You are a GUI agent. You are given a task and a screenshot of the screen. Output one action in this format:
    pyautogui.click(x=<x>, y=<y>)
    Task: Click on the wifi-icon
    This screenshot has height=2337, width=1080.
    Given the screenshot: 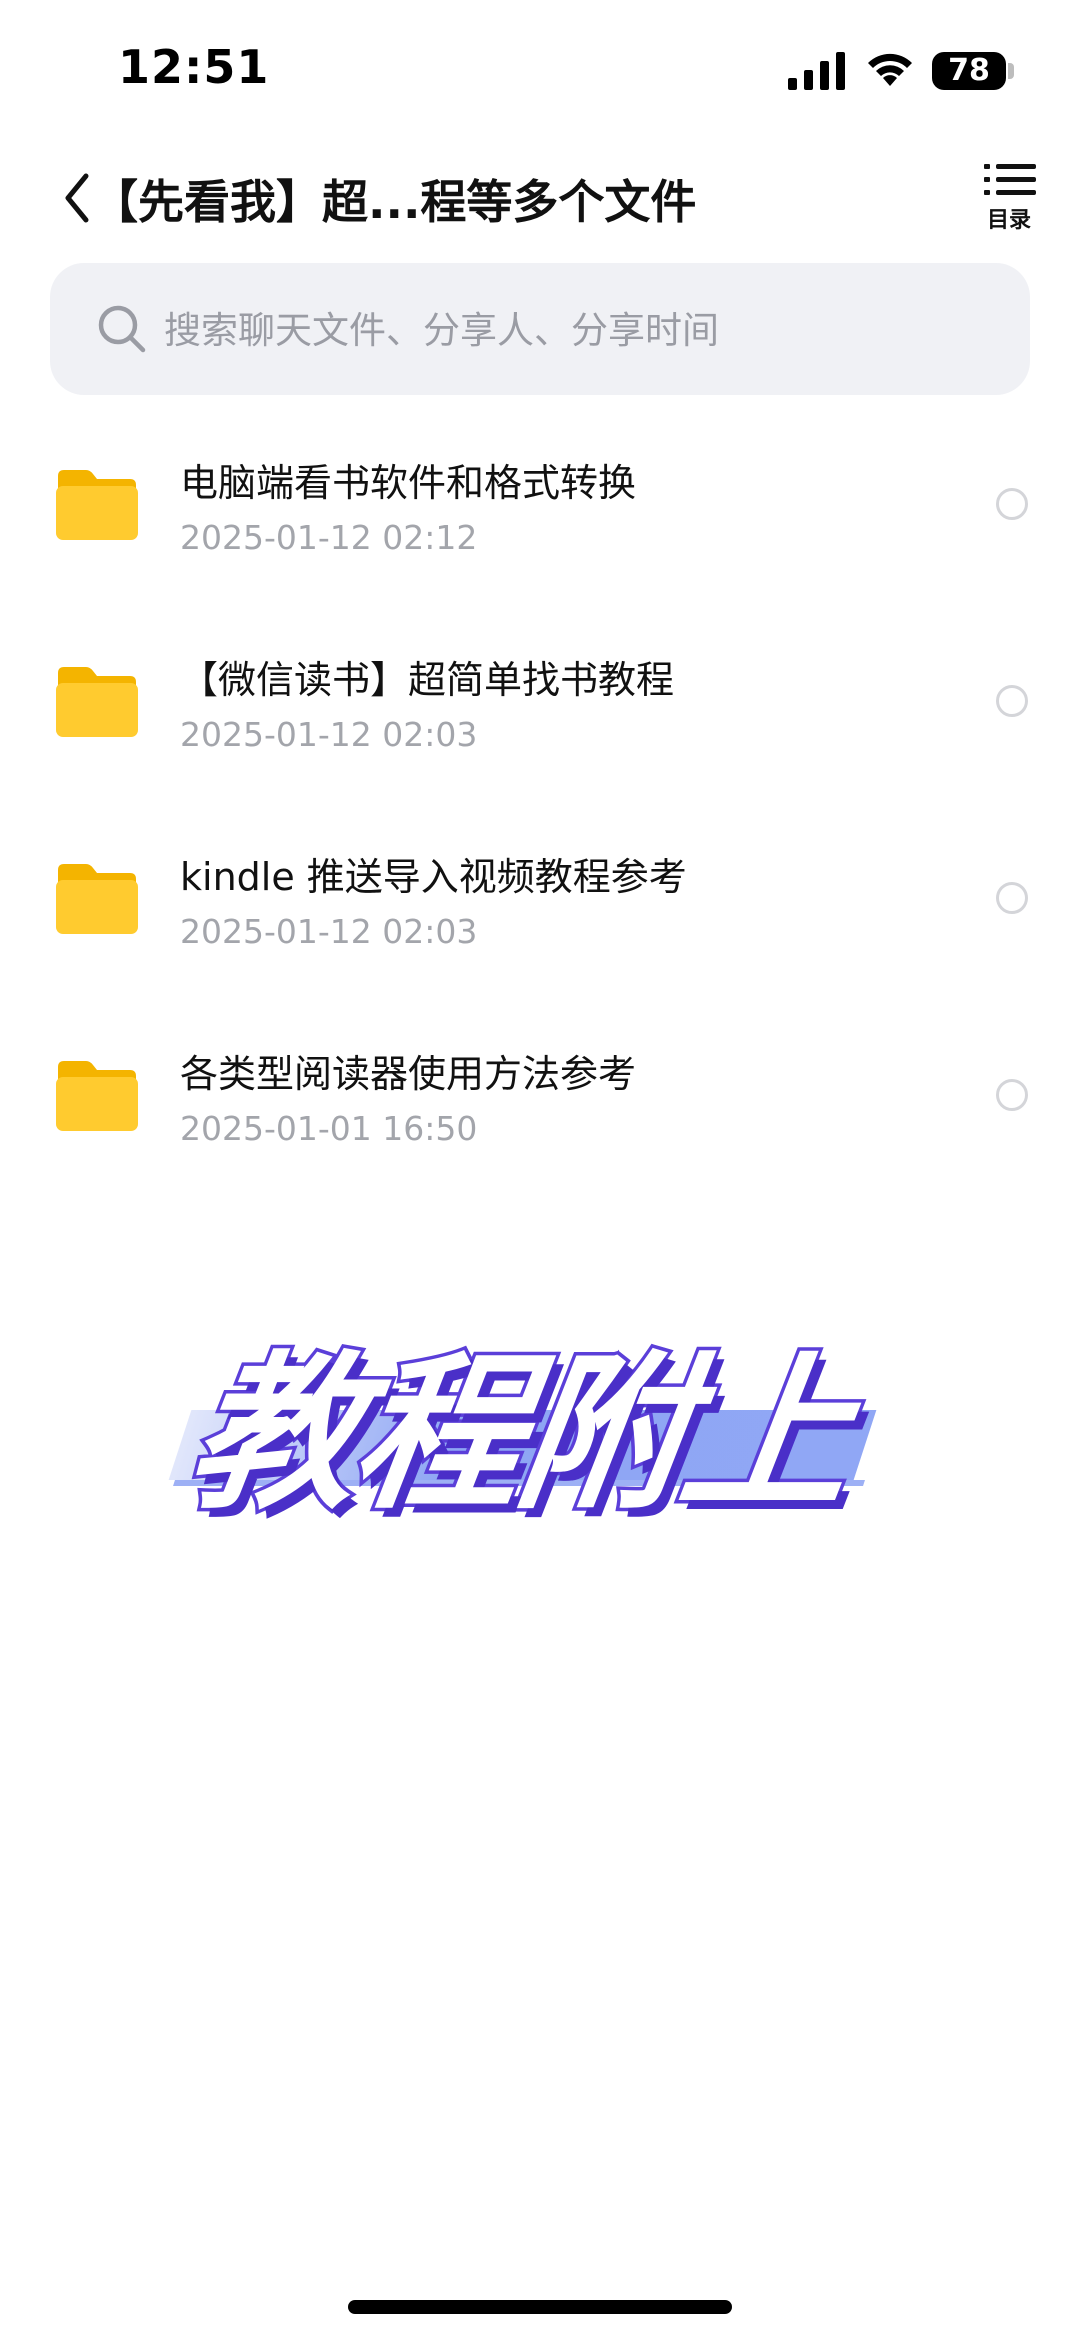 What is the action you would take?
    pyautogui.click(x=890, y=69)
    